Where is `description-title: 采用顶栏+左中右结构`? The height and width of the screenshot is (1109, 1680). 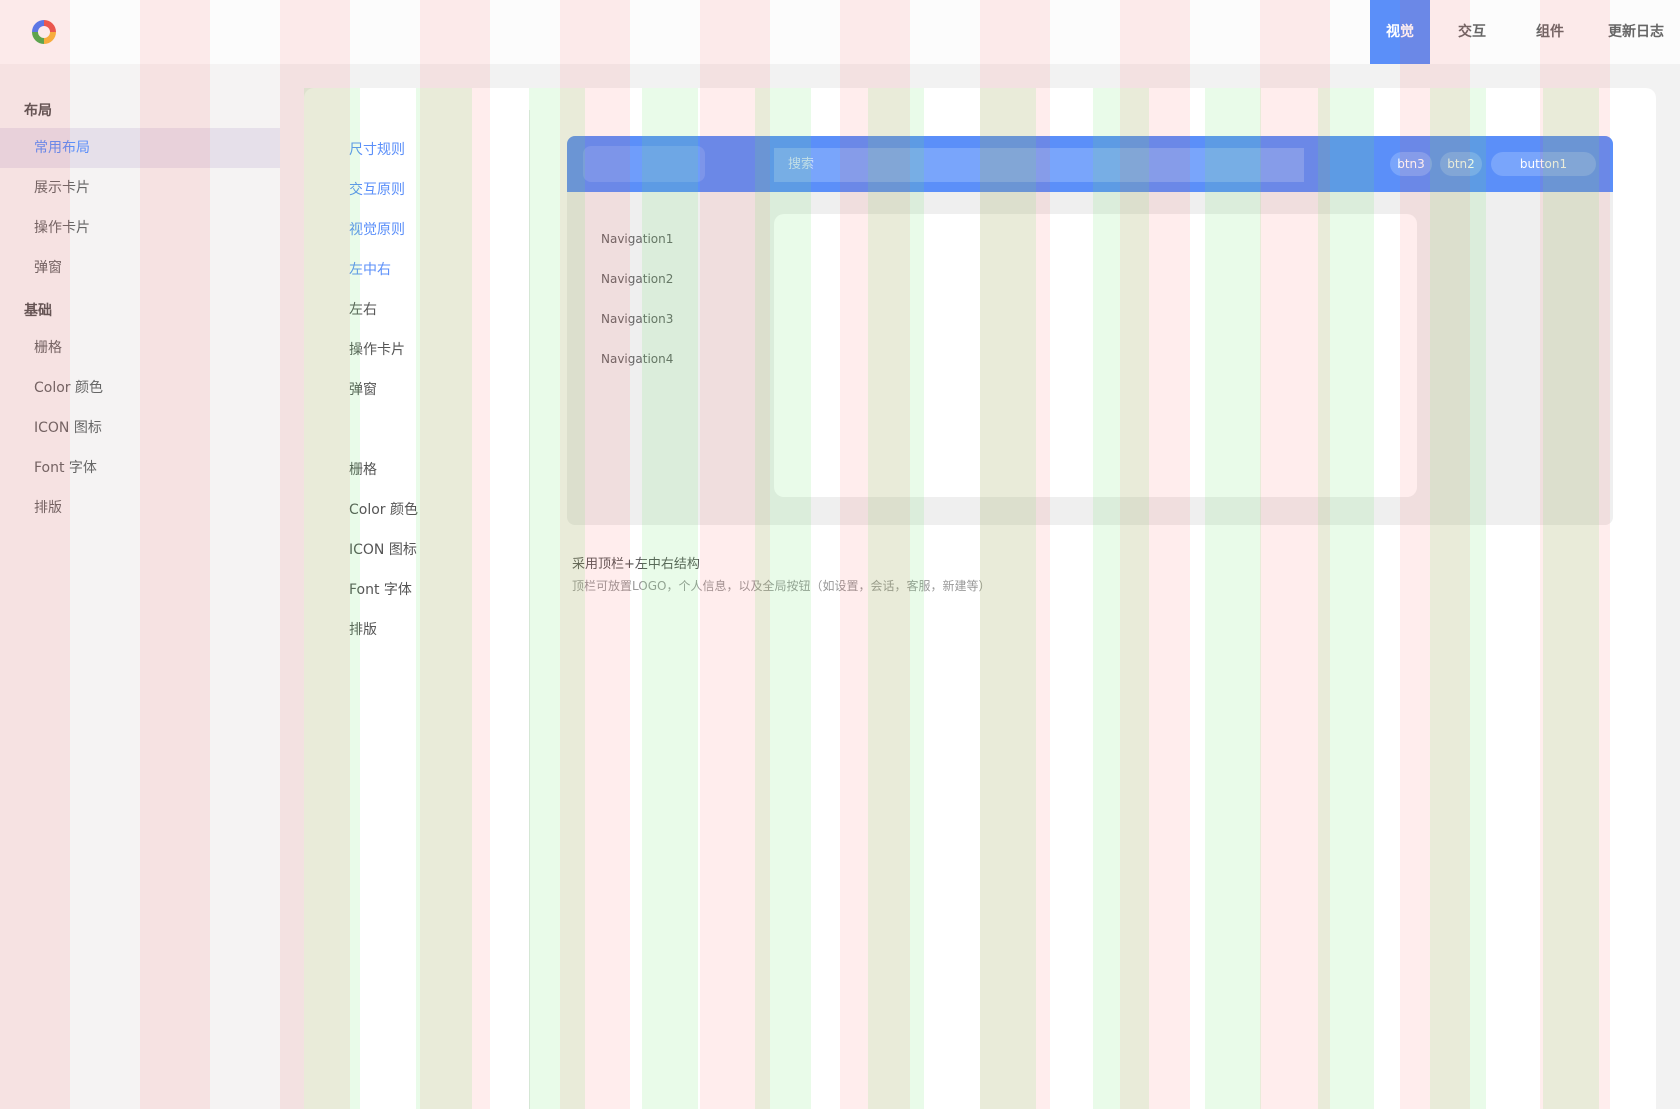 description-title: 采用顶栏+左中右结构 is located at coordinates (636, 564).